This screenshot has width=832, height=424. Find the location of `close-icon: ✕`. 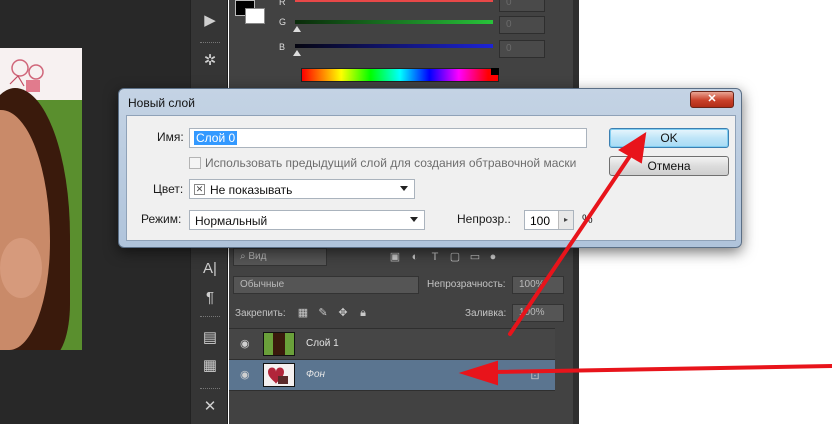

close-icon: ✕ is located at coordinates (712, 99).